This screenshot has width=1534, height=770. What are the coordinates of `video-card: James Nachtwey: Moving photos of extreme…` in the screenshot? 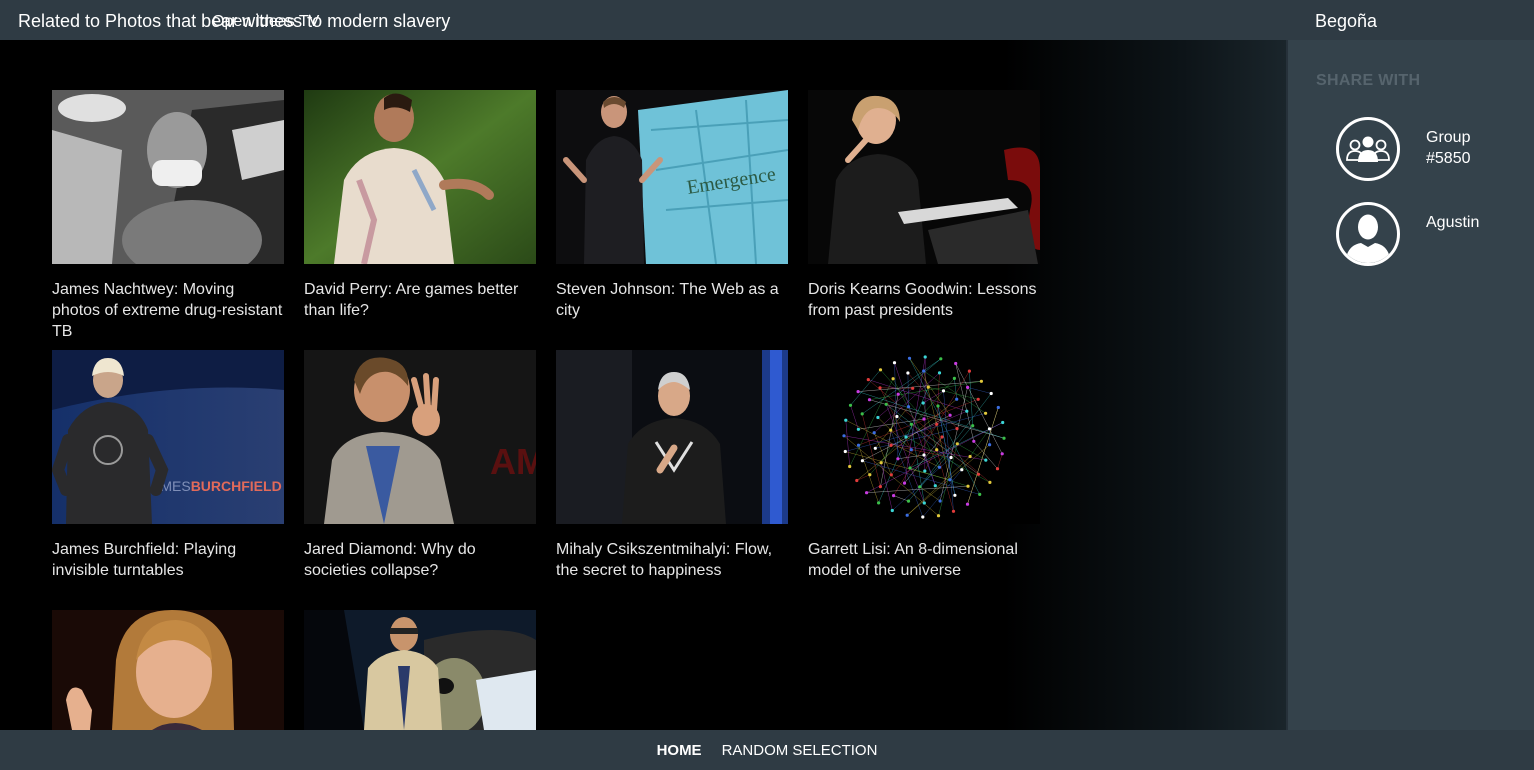 It's located at (168, 216).